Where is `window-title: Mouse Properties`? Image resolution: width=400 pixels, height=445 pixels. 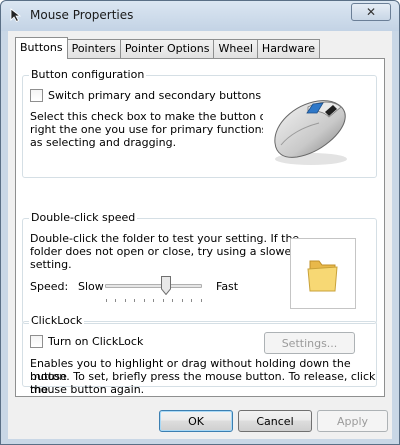
window-title: Mouse Properties is located at coordinates (82, 15).